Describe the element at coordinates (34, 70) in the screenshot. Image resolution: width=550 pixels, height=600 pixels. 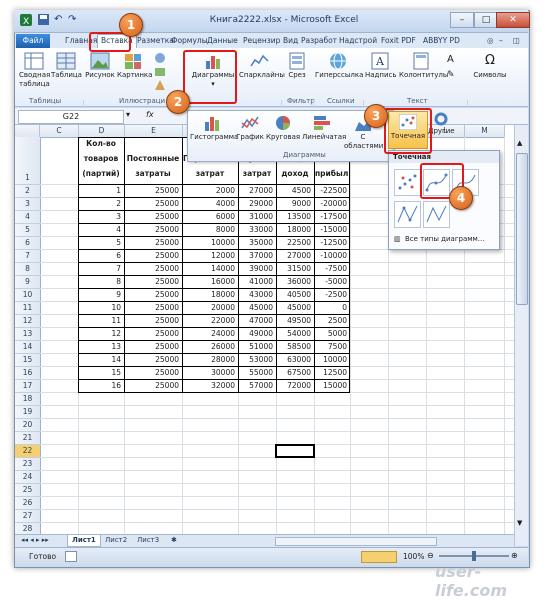
I see `pivot-table-button: Сводная таблица` at that location.